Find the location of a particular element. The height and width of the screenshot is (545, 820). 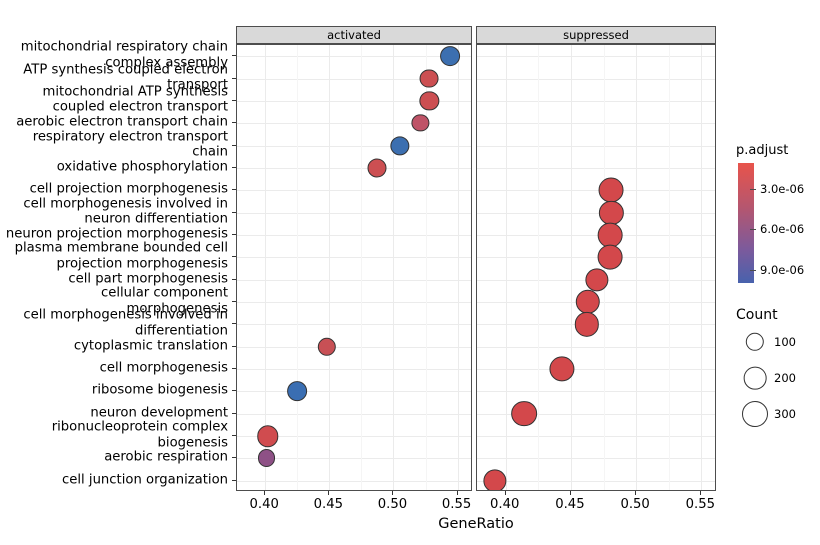

facet-strip-activated: activated is located at coordinates (354, 35).